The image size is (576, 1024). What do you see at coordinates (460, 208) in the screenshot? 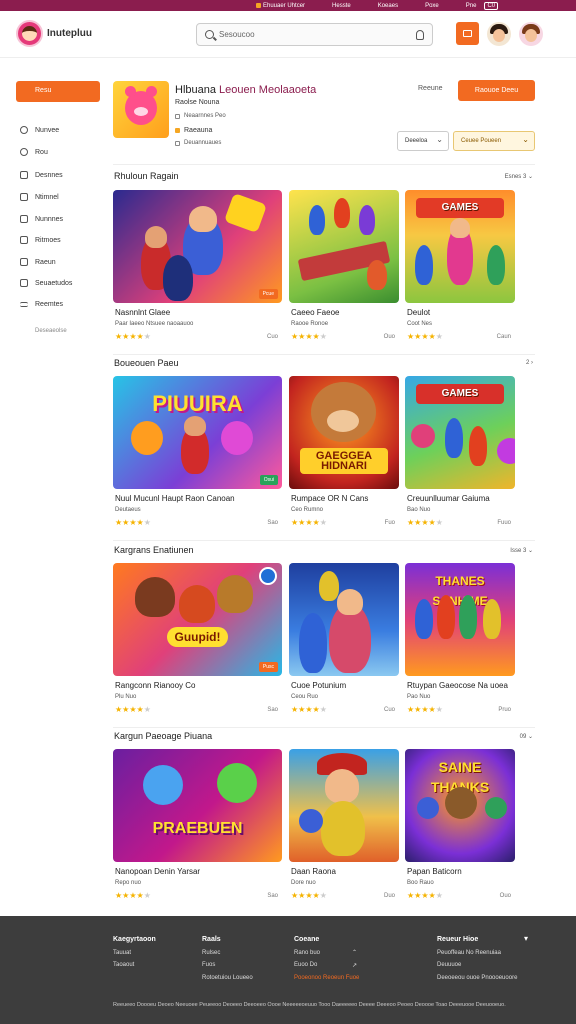
I see `card-art-banner: GAMES` at bounding box center [460, 208].